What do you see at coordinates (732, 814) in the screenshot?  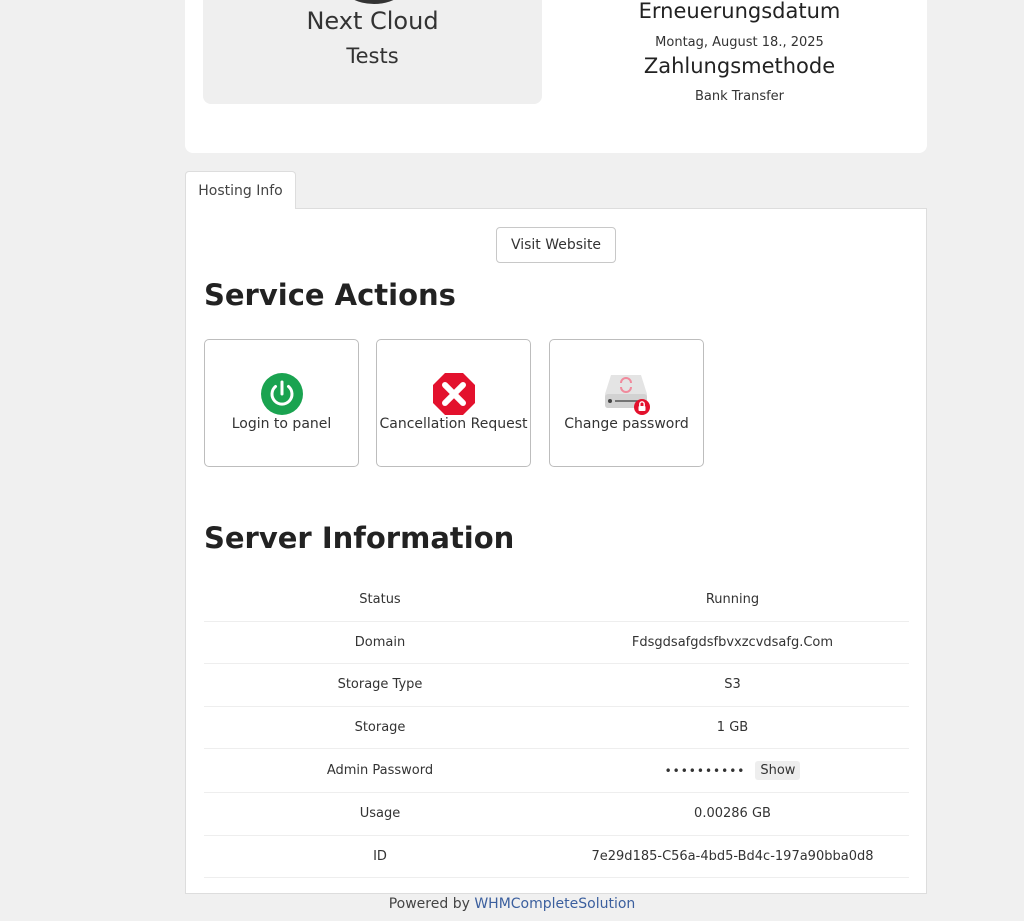 I see `usage-value: 0.00286 GB` at bounding box center [732, 814].